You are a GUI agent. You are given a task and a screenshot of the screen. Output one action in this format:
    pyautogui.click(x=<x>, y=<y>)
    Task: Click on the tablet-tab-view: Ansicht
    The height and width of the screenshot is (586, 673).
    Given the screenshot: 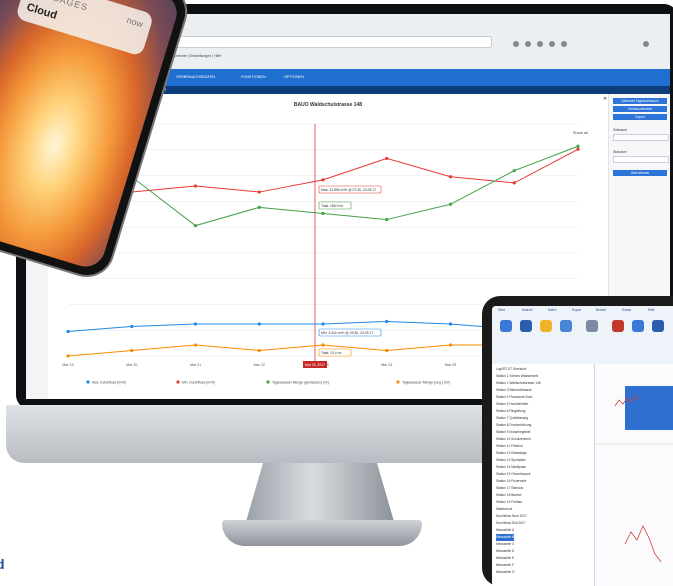 What is the action you would take?
    pyautogui.click(x=527, y=310)
    